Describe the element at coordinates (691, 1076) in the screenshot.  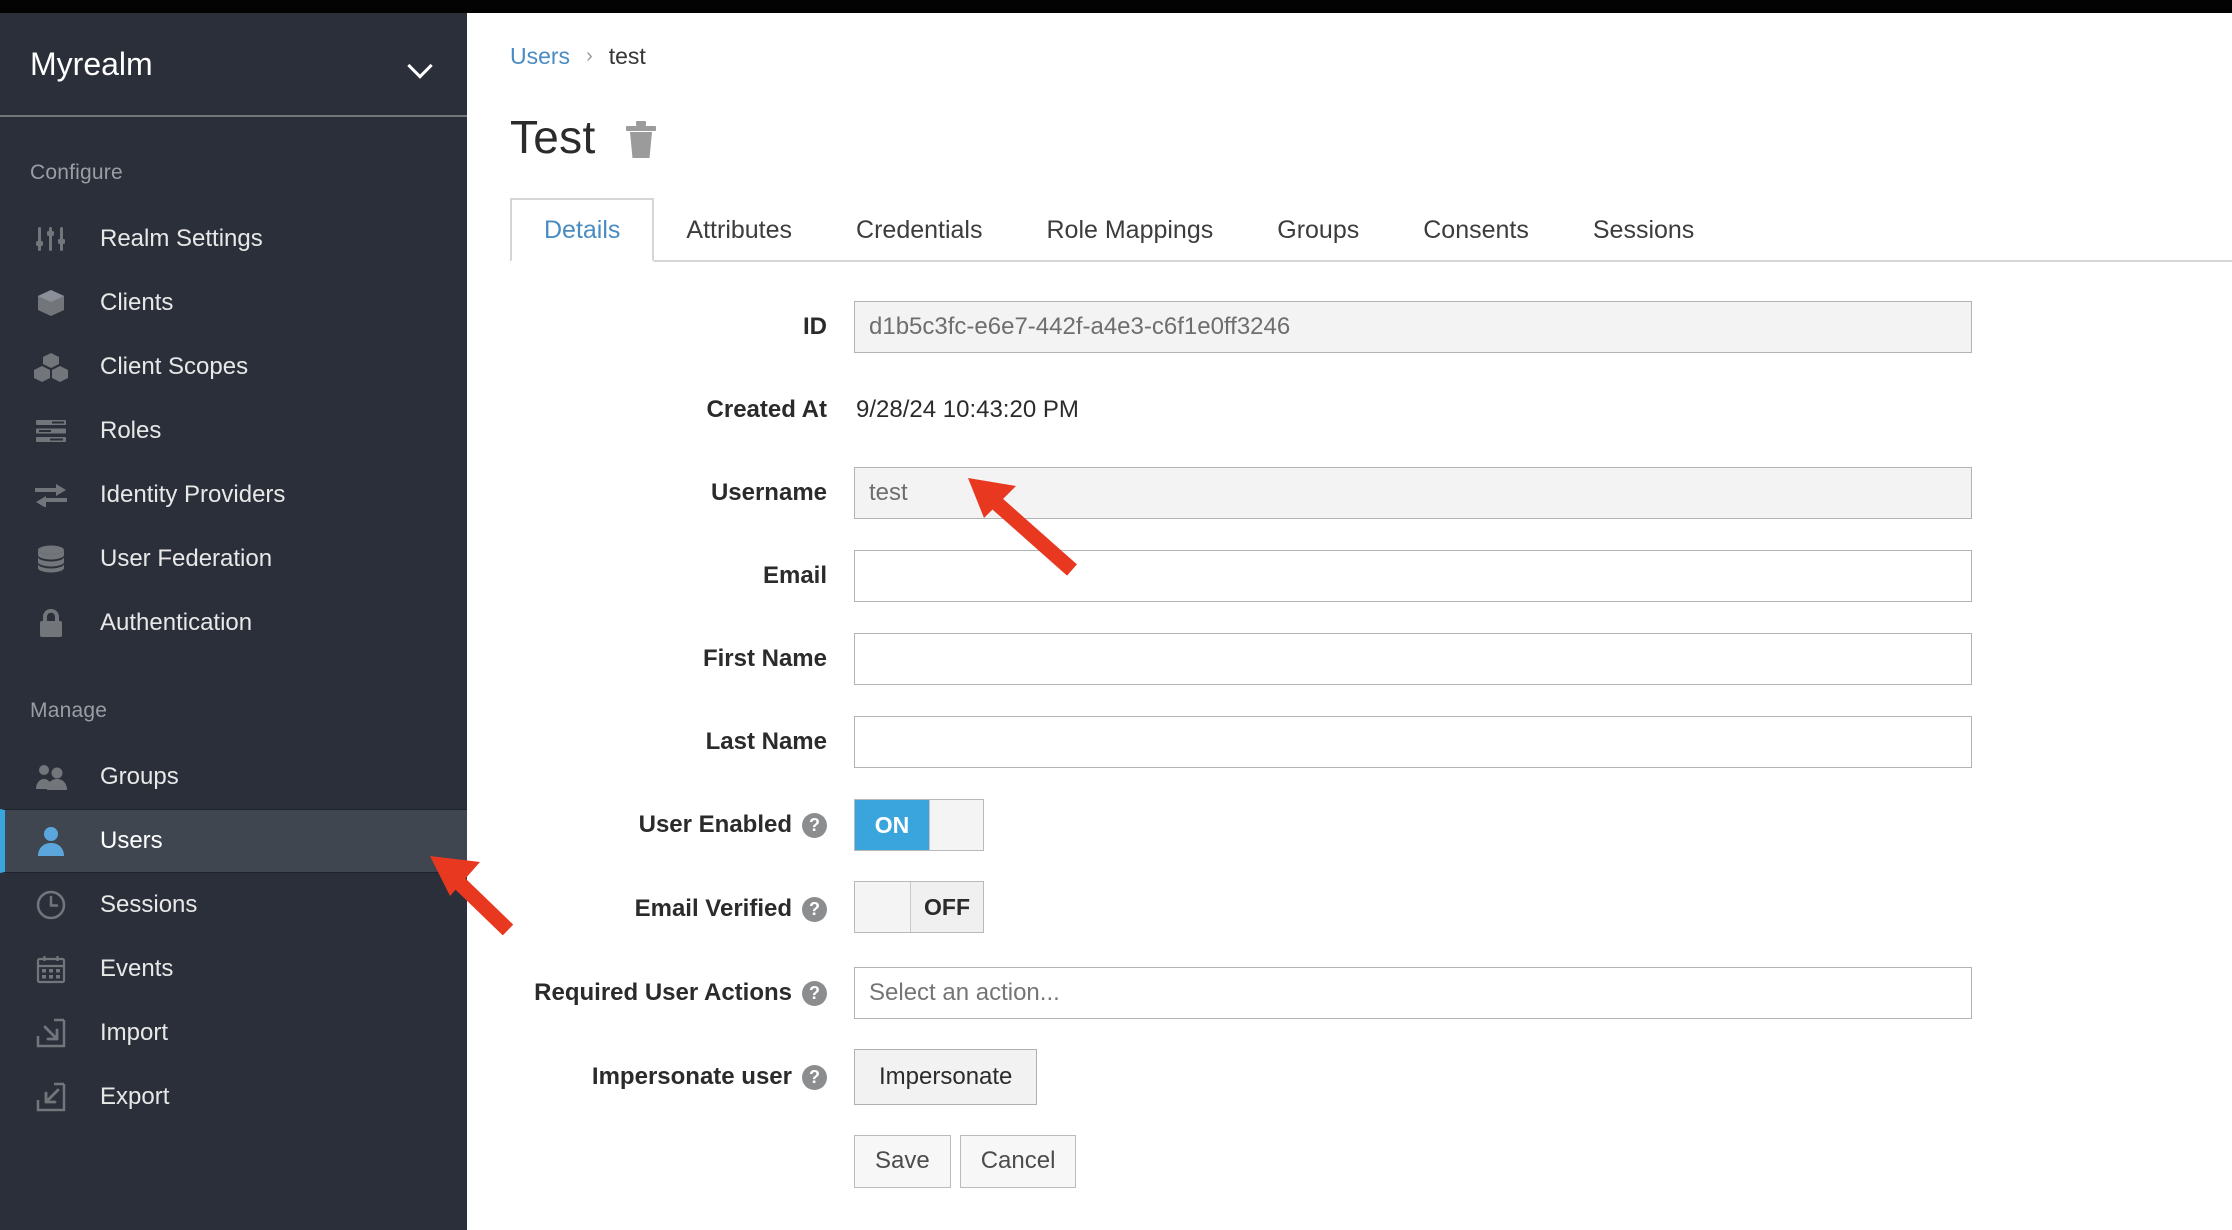
I see `impersonate-label-text: Impersonate user` at that location.